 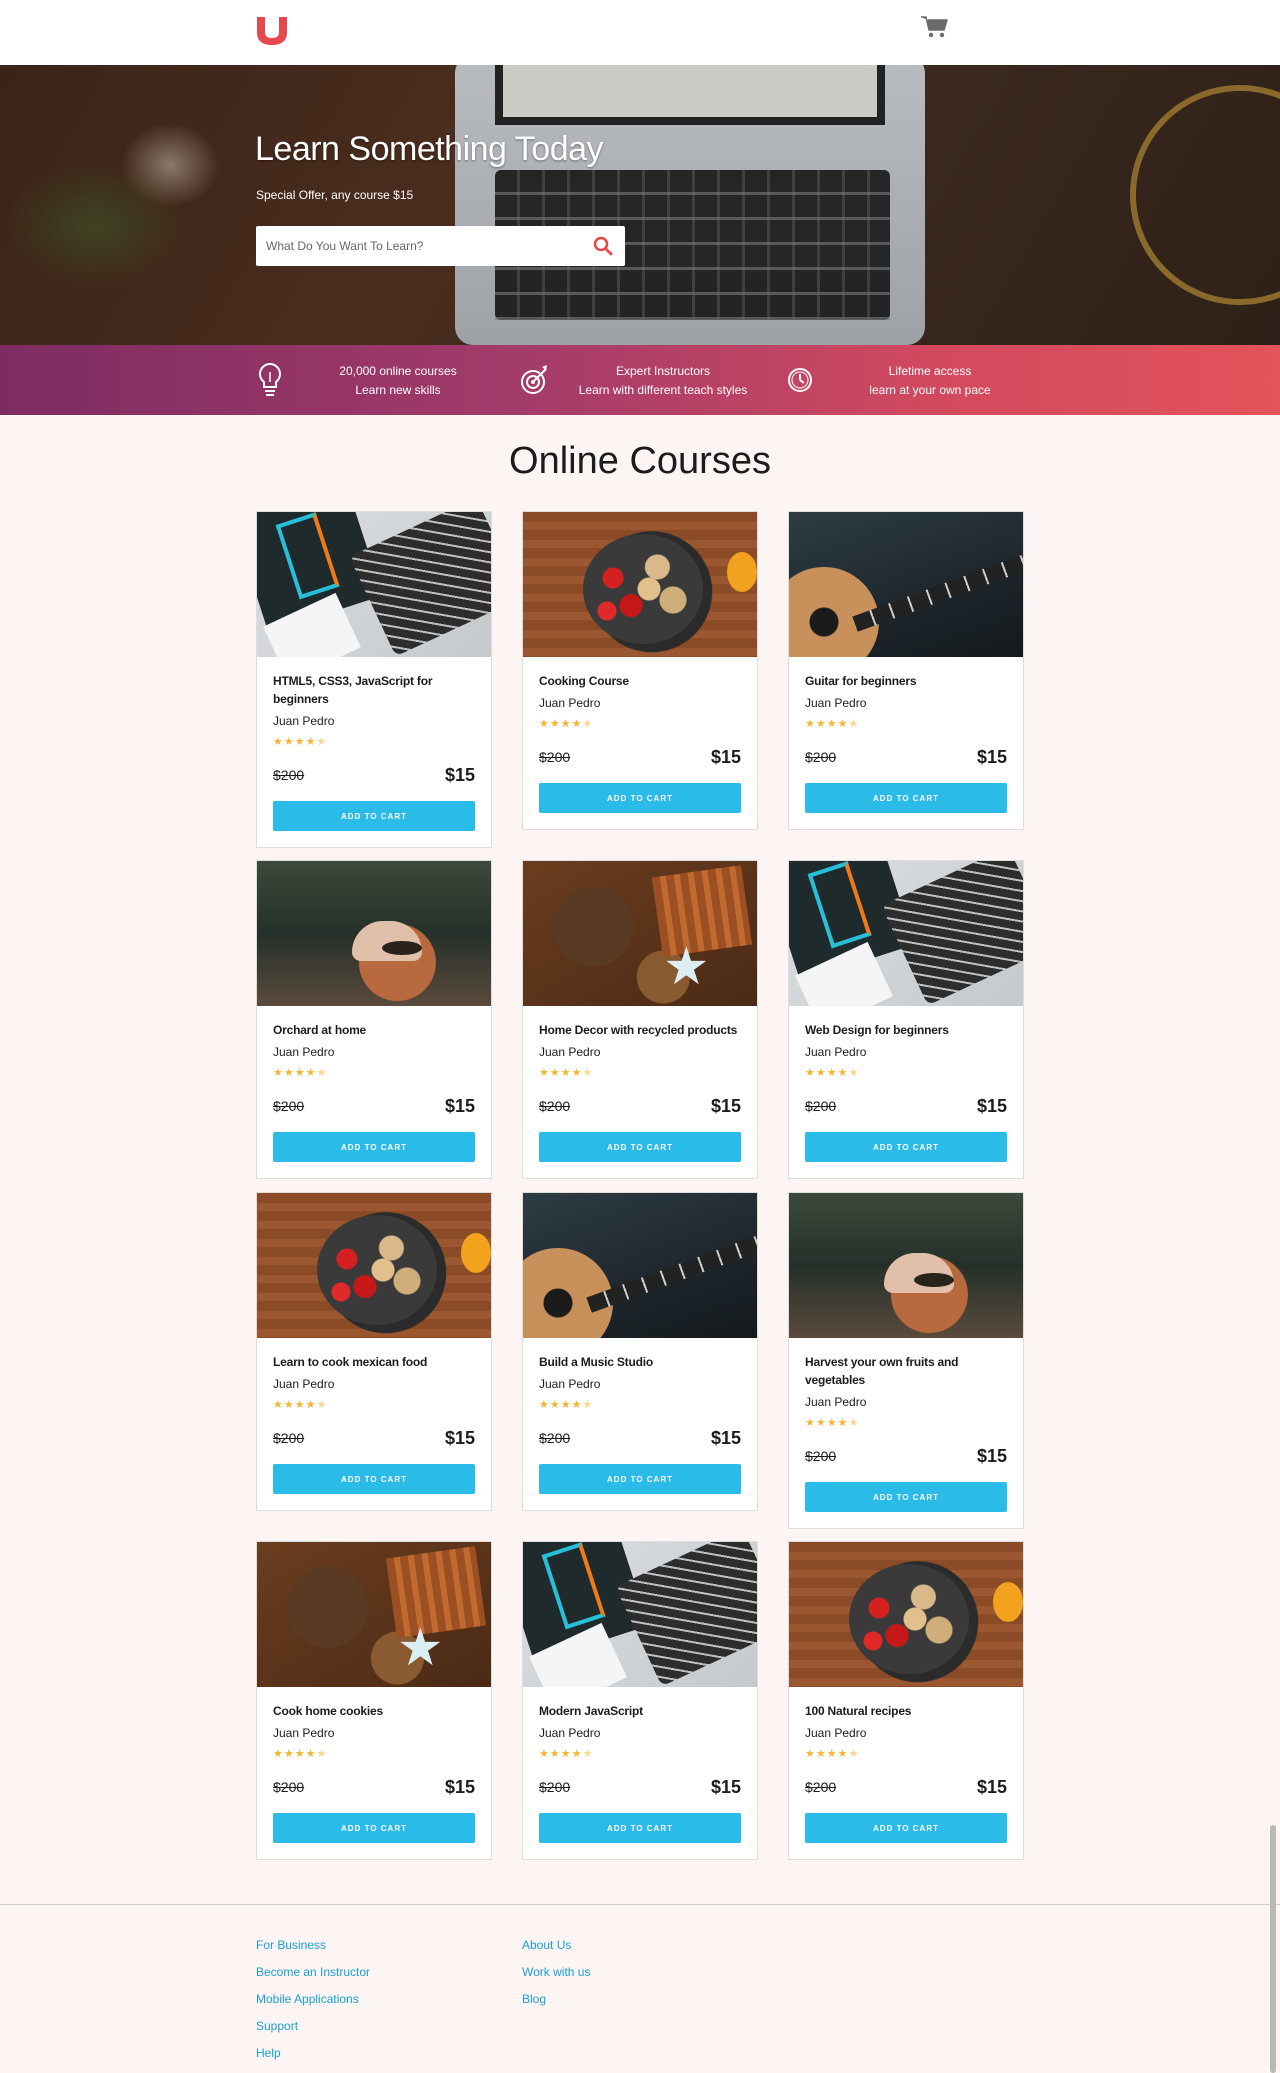 I want to click on course-title: Modern JavaScript, so click(x=640, y=1711).